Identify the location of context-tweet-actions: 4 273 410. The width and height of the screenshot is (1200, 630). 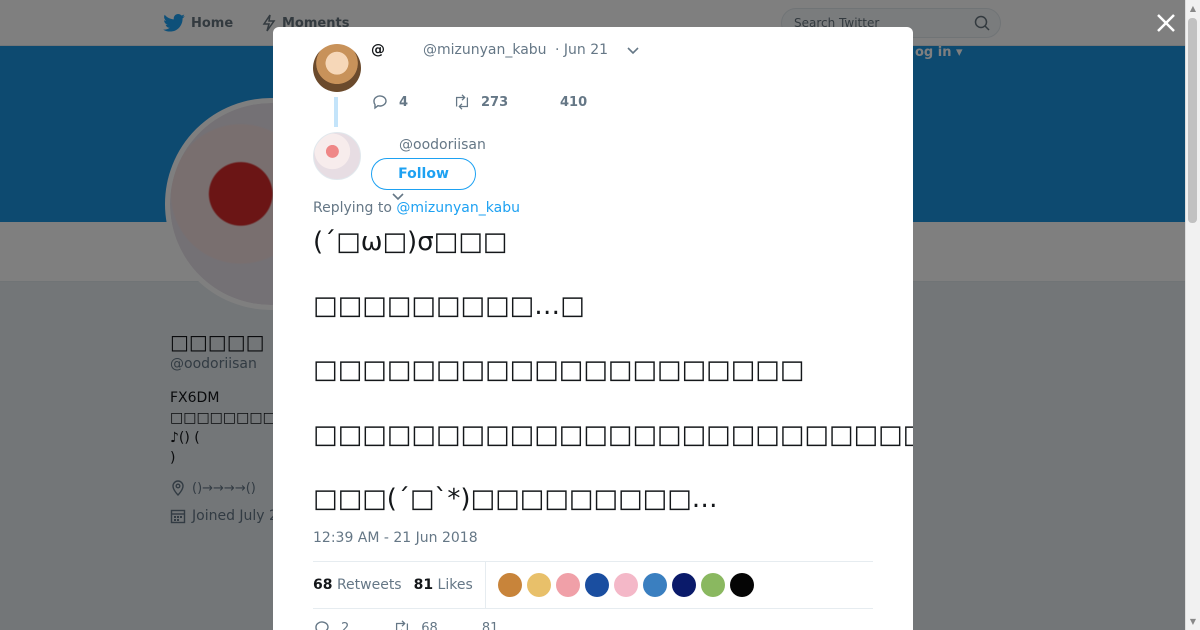
(479, 102).